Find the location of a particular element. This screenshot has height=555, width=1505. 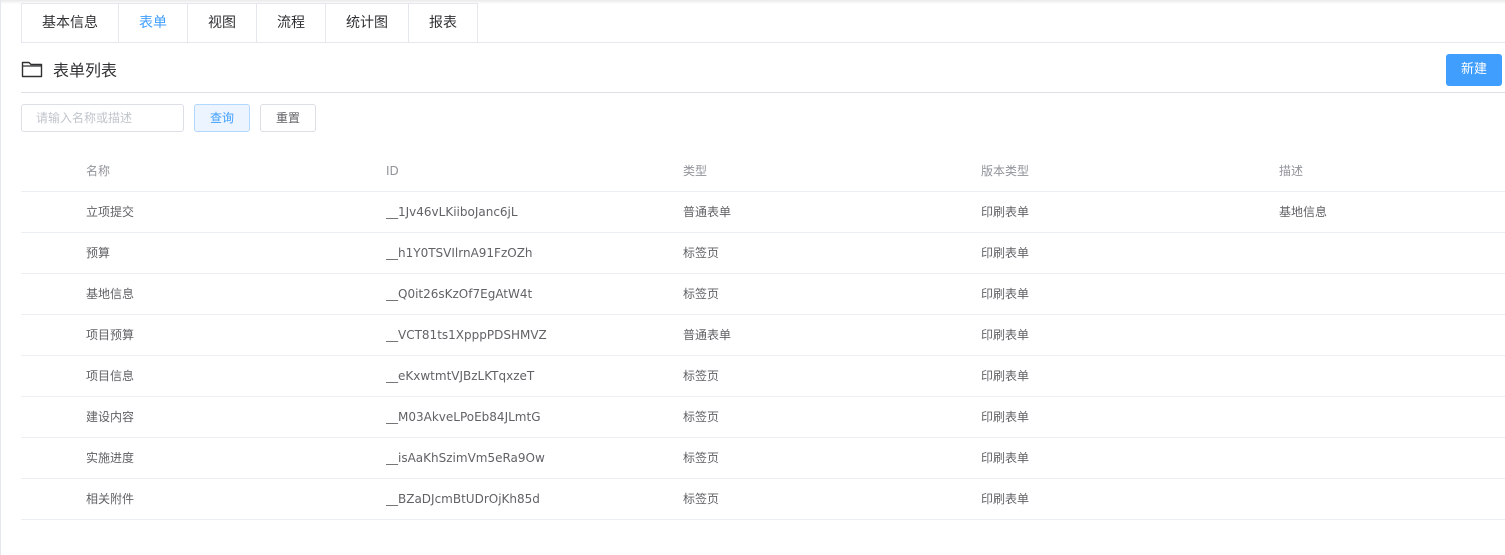

left-border is located at coordinates (0, 277).